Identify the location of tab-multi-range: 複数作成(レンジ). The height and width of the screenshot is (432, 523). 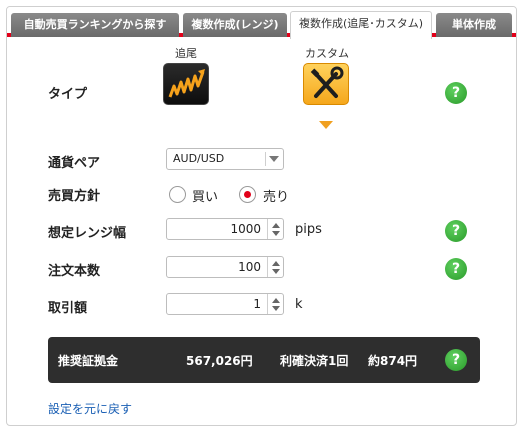
(235, 25).